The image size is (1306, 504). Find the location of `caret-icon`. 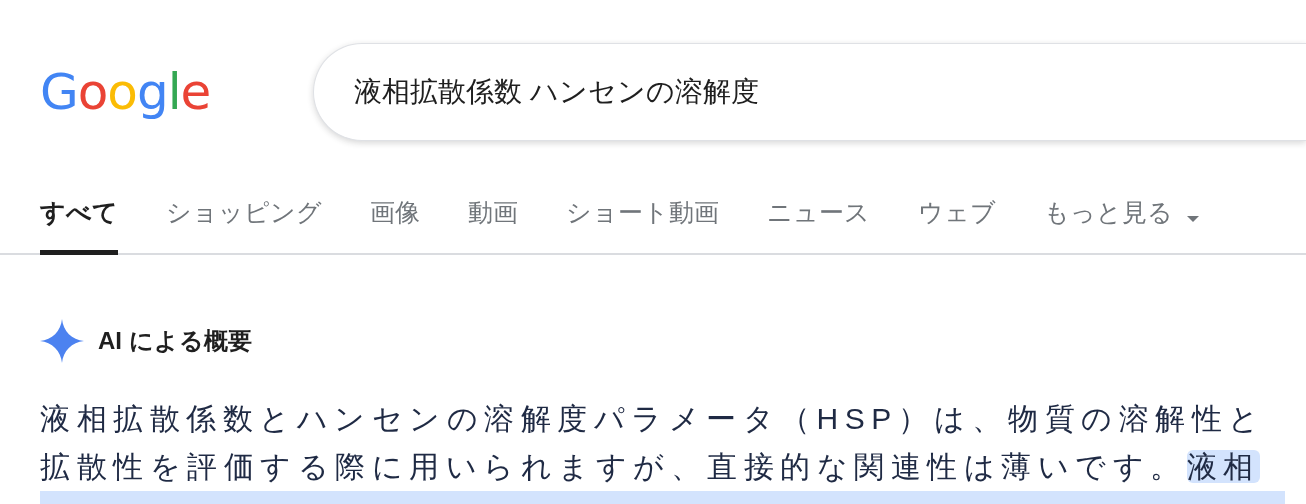

caret-icon is located at coordinates (1193, 219).